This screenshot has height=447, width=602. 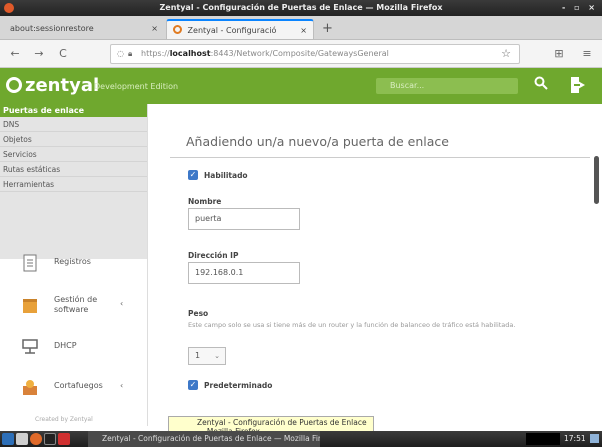 What do you see at coordinates (193, 385) in the screenshot?
I see `default-checkbox: ✓` at bounding box center [193, 385].